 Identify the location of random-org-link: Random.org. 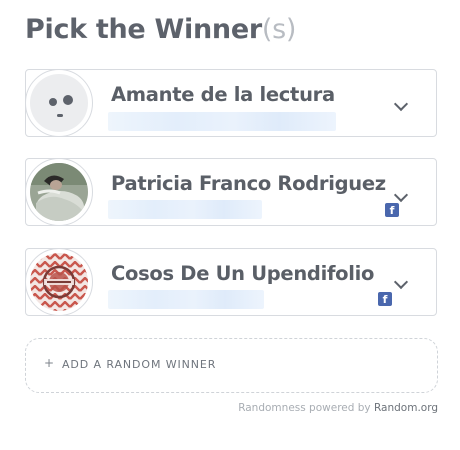
(406, 408).